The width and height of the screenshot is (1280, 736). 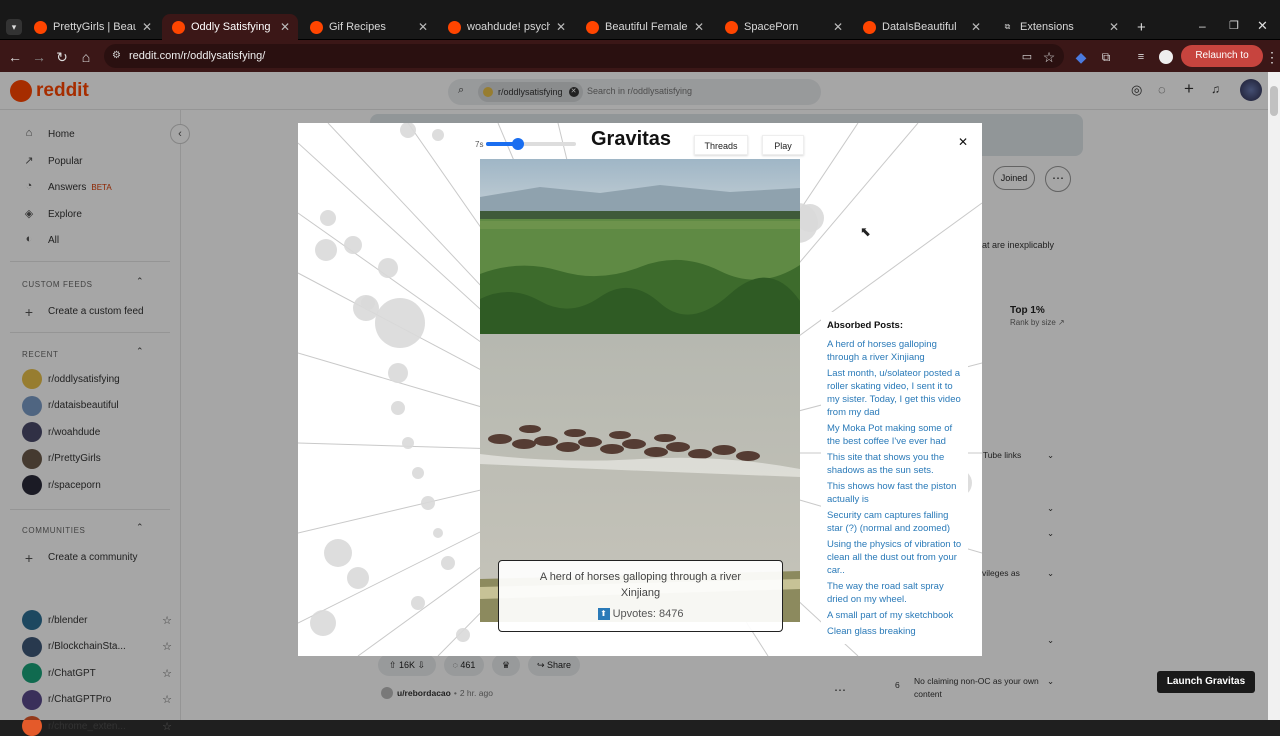 I want to click on reload-icon: ↻, so click(x=62, y=57).